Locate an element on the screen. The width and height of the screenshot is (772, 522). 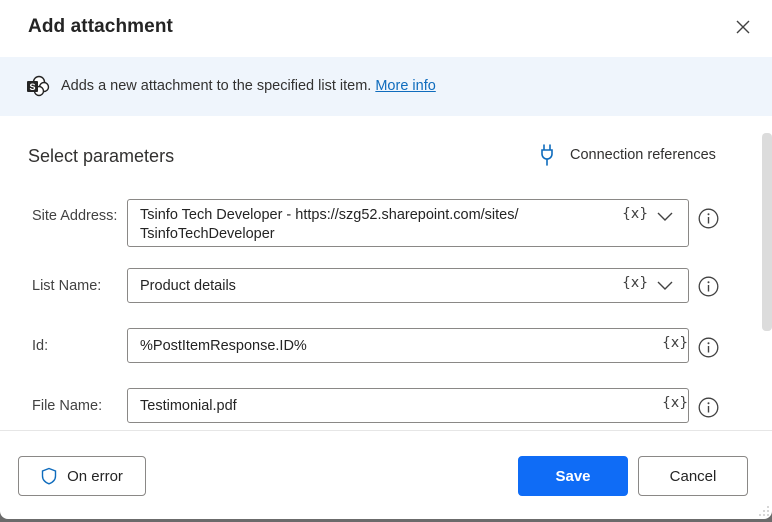
cancel-button: Cancel is located at coordinates (693, 476).